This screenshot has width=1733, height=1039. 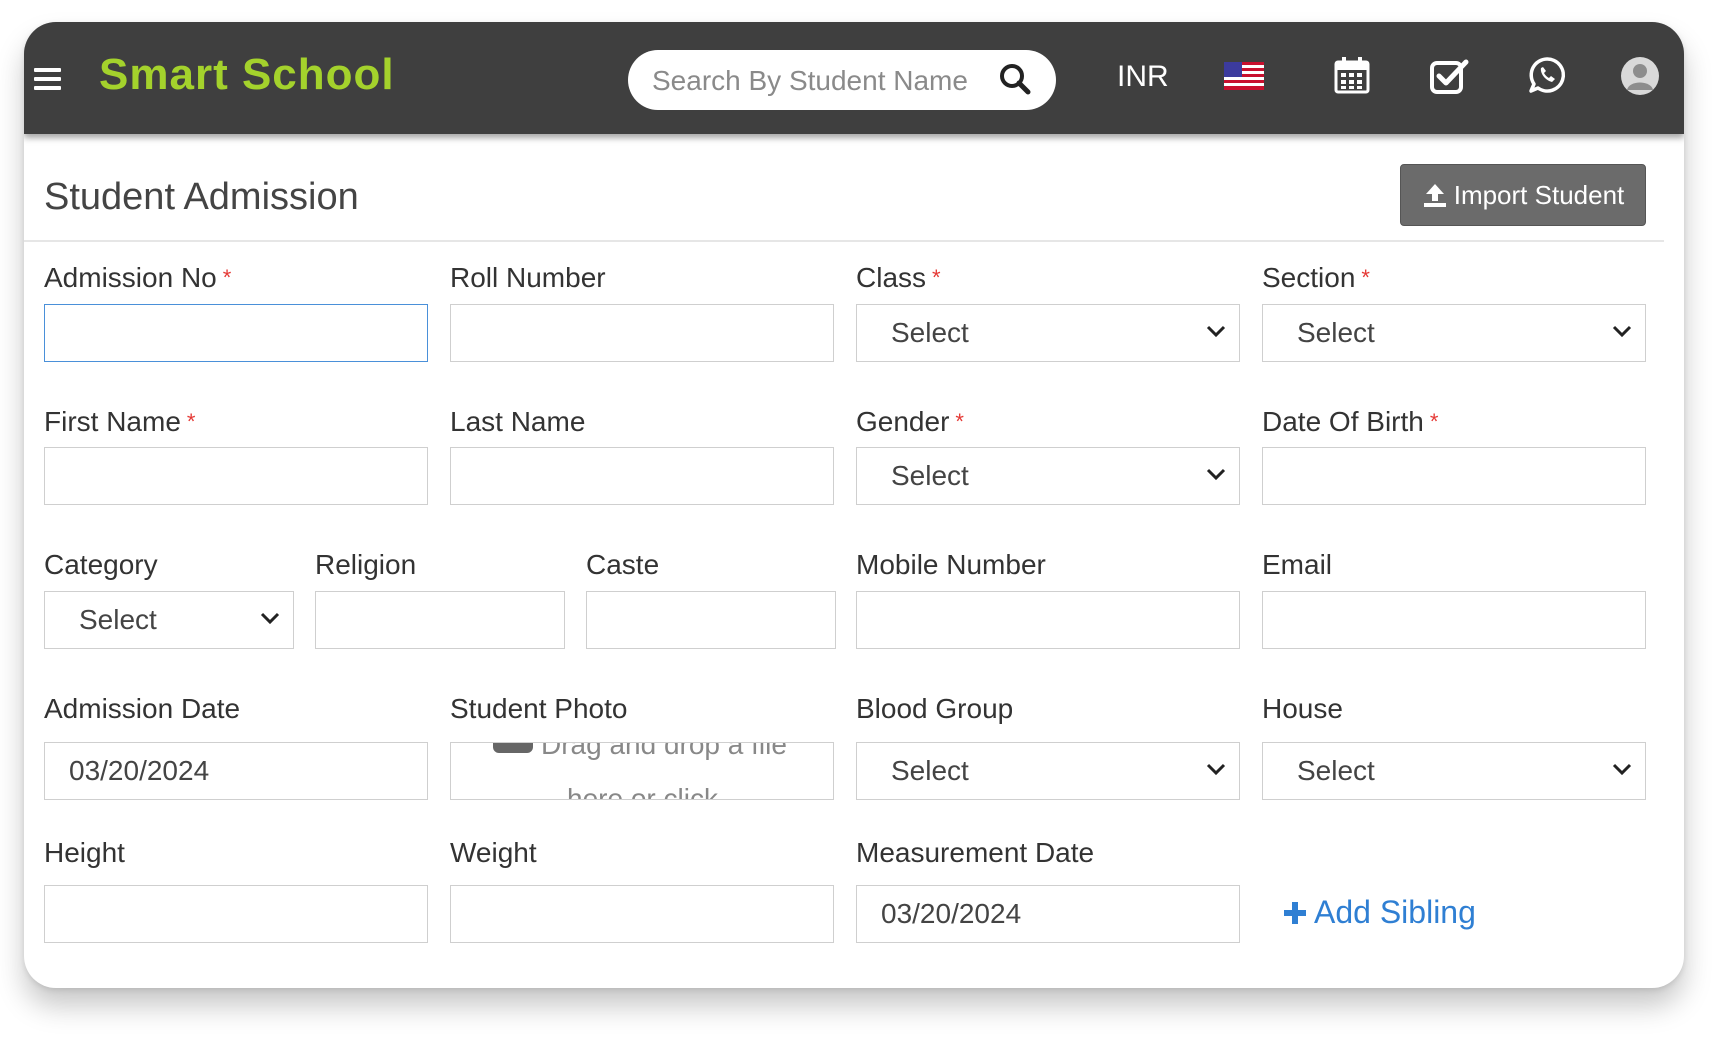 I want to click on user-avatar, so click(x=1640, y=78).